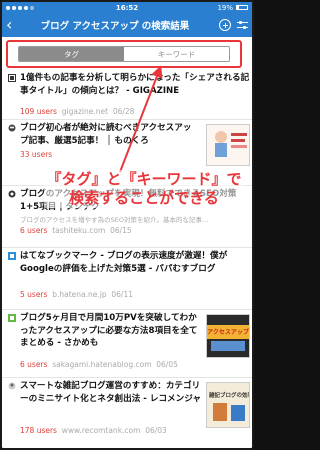 The height and width of the screenshot is (450, 320). What do you see at coordinates (101, 430) in the screenshot?
I see `item-site: www.recomtank.com` at bounding box center [101, 430].